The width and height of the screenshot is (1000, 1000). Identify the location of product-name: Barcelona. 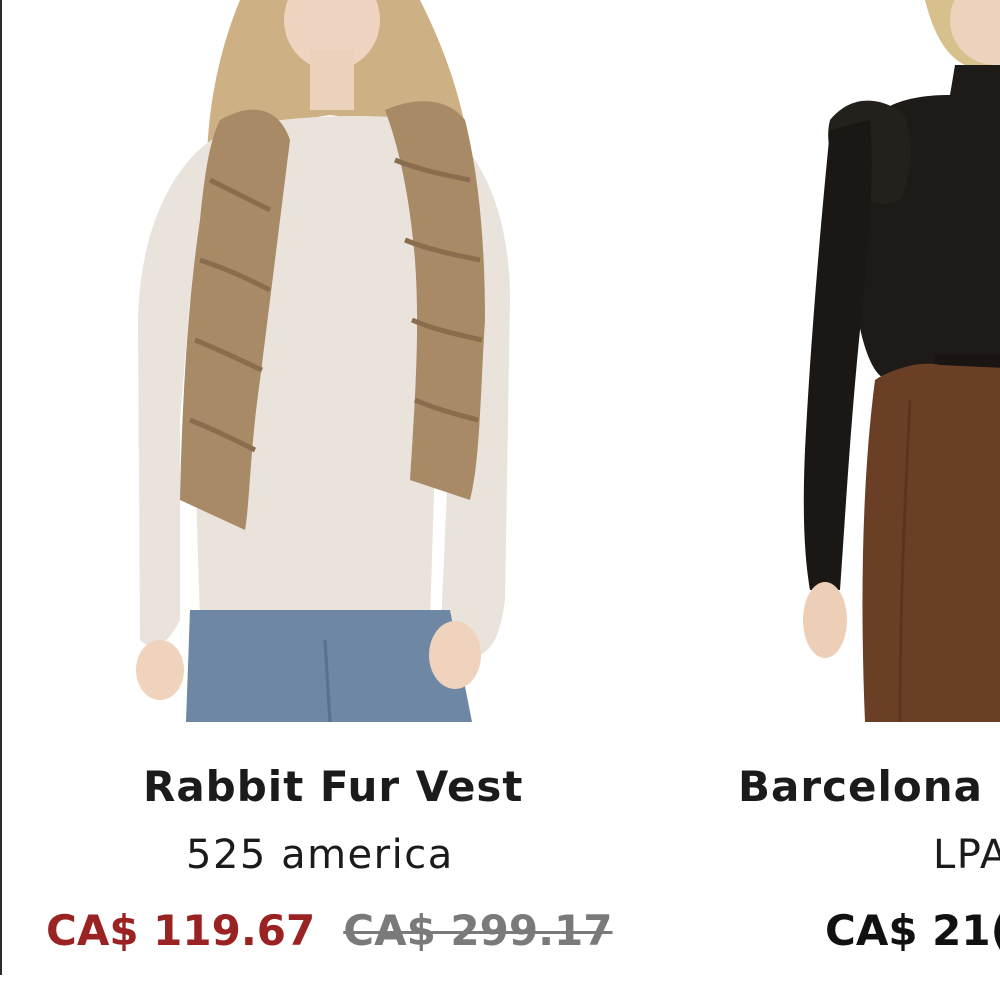
(860, 786).